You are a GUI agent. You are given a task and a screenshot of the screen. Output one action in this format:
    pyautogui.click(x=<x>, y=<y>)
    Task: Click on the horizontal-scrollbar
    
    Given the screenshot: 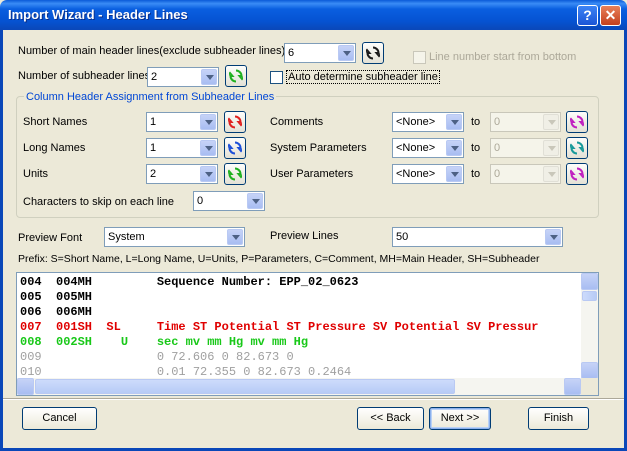 What is the action you would take?
    pyautogui.click(x=299, y=386)
    